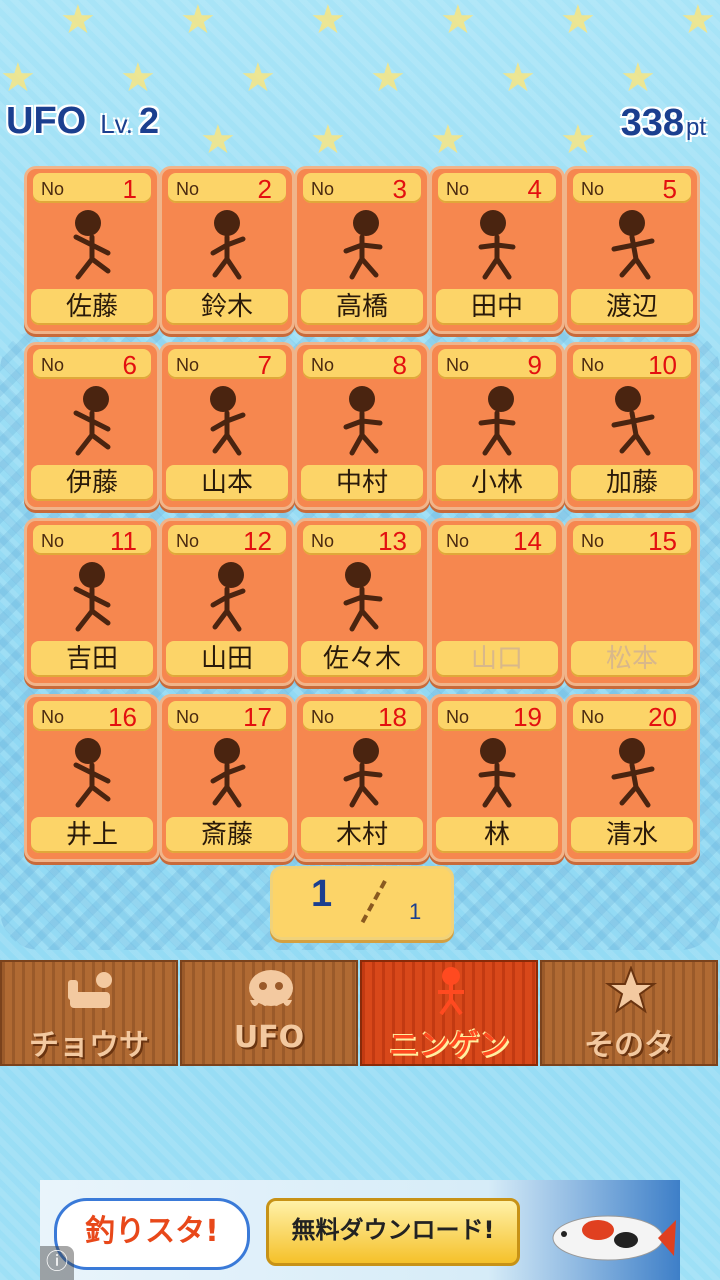 This screenshot has width=720, height=1280. I want to click on card-number-label: No 20, so click(632, 716).